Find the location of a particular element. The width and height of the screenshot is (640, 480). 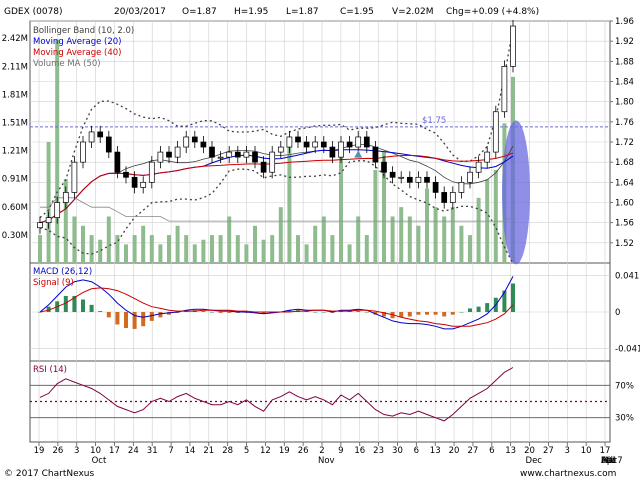

legend-rsi: RSI (14) is located at coordinates (50, 370).